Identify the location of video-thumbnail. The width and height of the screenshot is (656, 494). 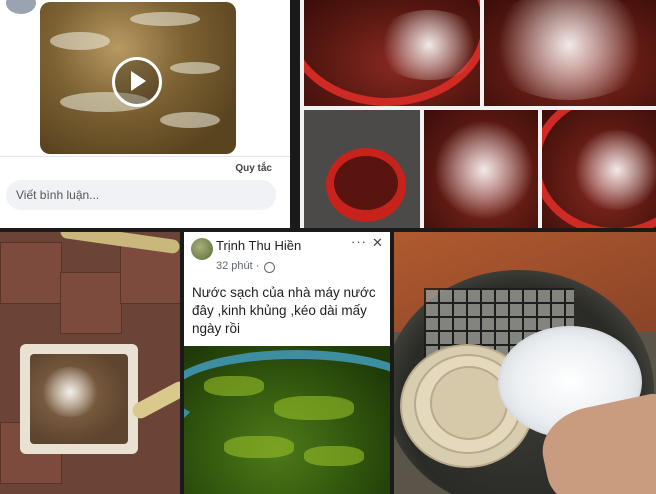
(138, 78).